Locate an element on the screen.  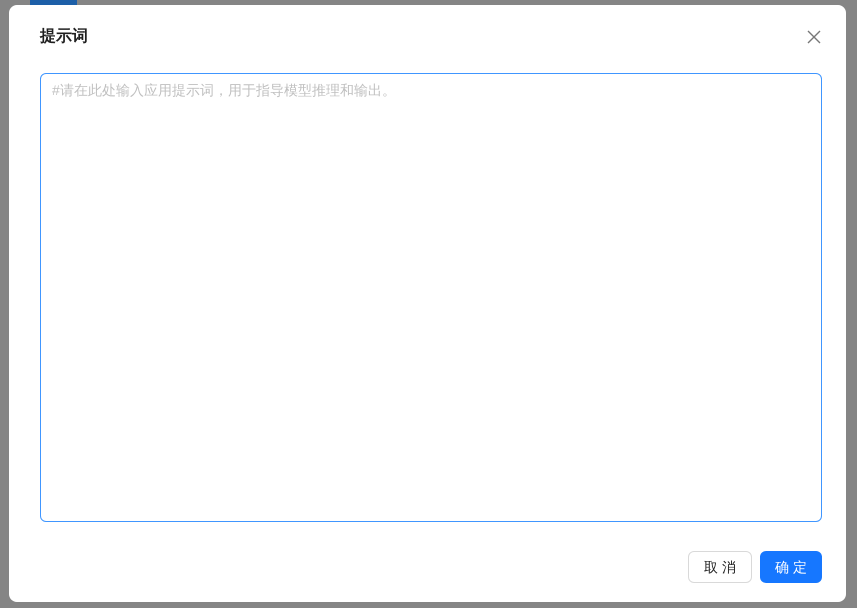
dialog-title: 提示词 is located at coordinates (64, 36).